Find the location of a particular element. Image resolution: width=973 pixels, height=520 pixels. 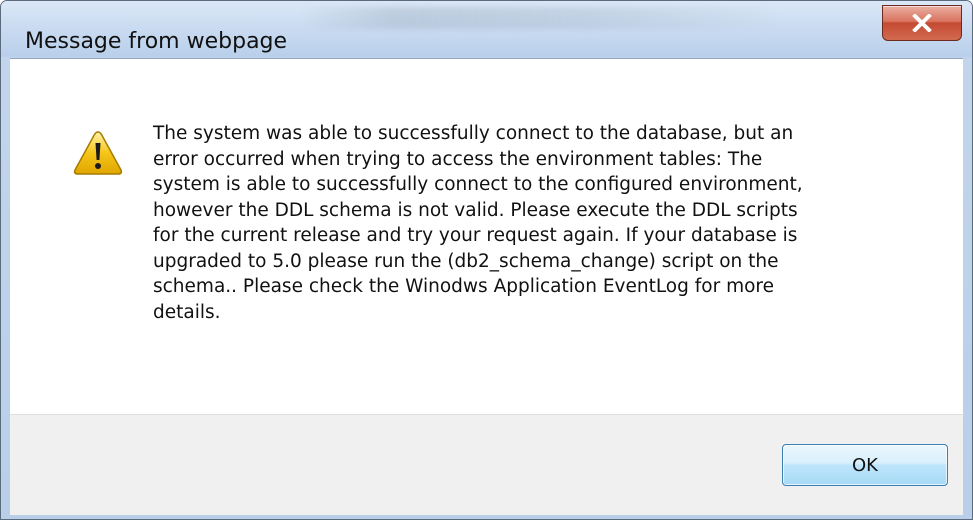

ok-button: OK is located at coordinates (865, 465).